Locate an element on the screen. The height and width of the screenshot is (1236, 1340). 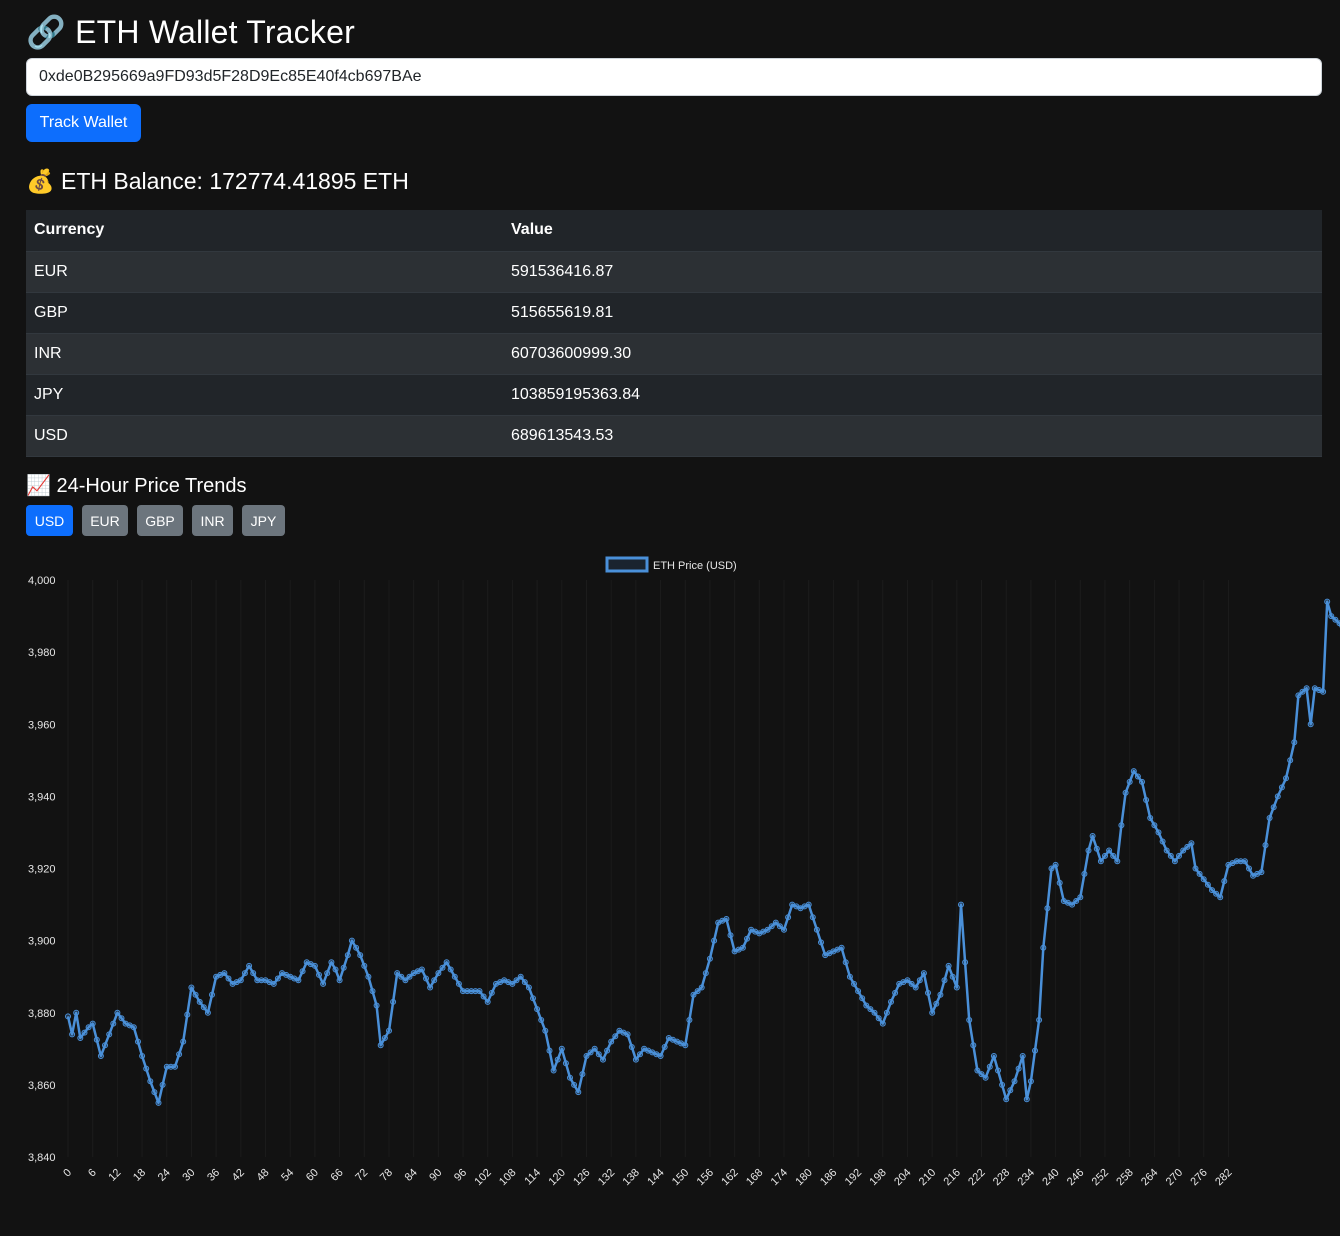
x-tick-label: 228 is located at coordinates (1001, 1177).